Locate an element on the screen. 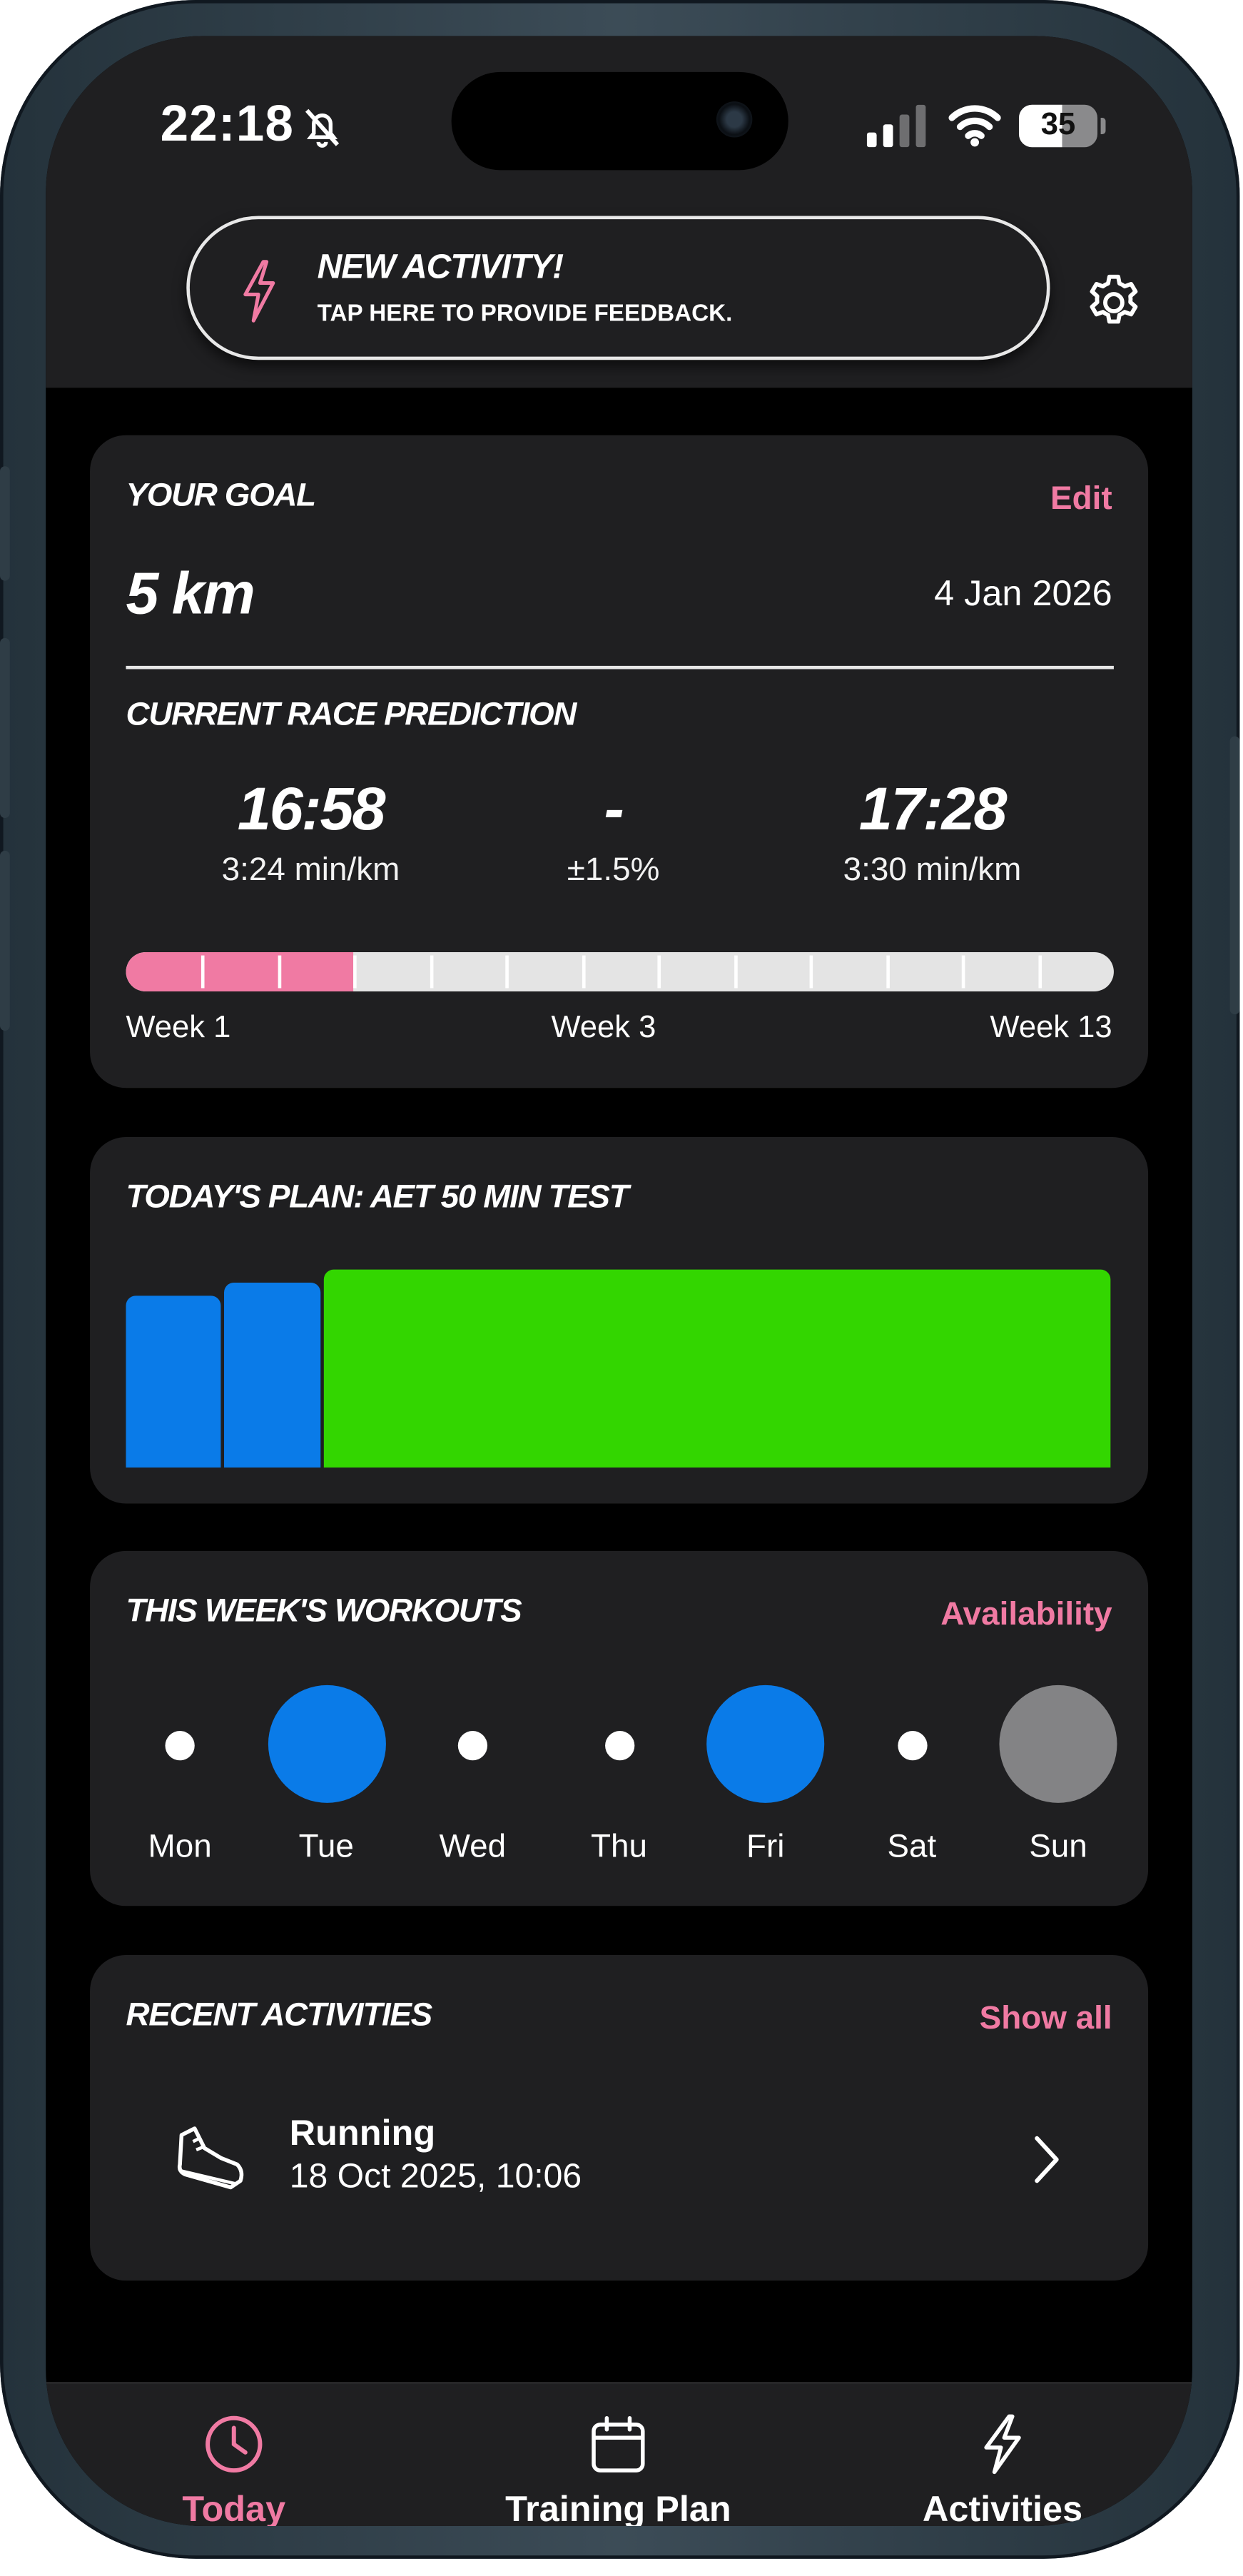 The height and width of the screenshot is (2576, 1243). battery-nub is located at coordinates (1103, 126).